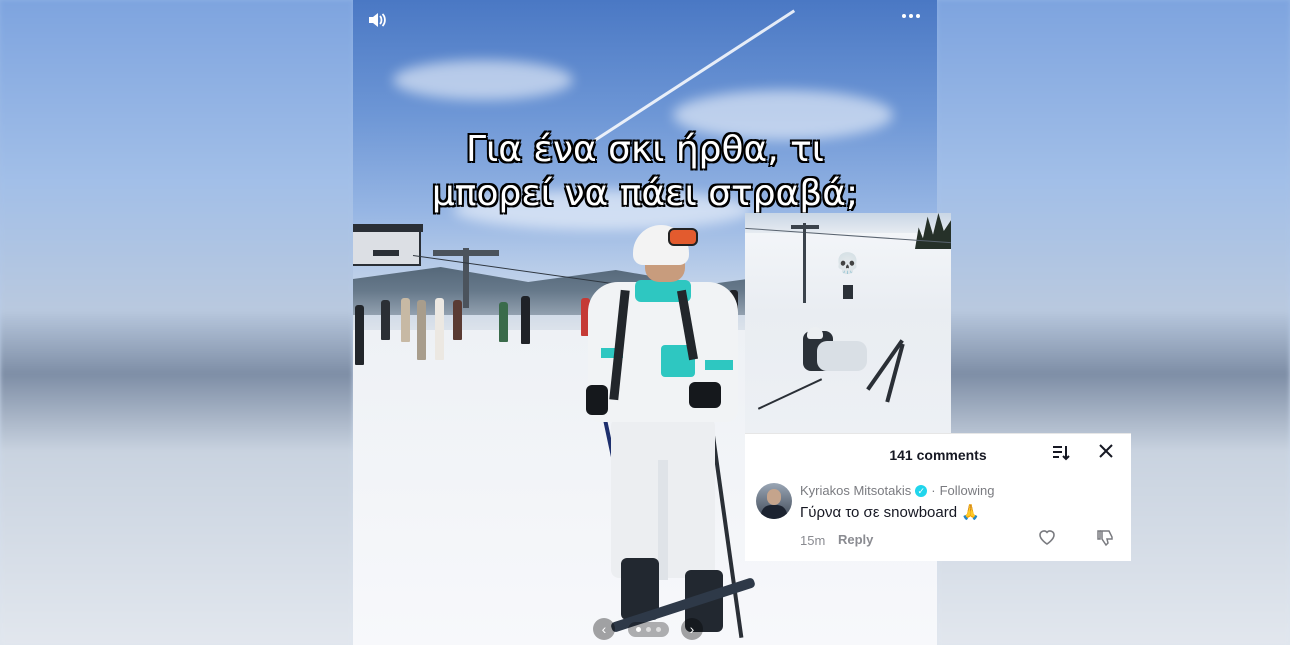  What do you see at coordinates (604, 629) in the screenshot?
I see `carousel-prev-button: ‹` at bounding box center [604, 629].